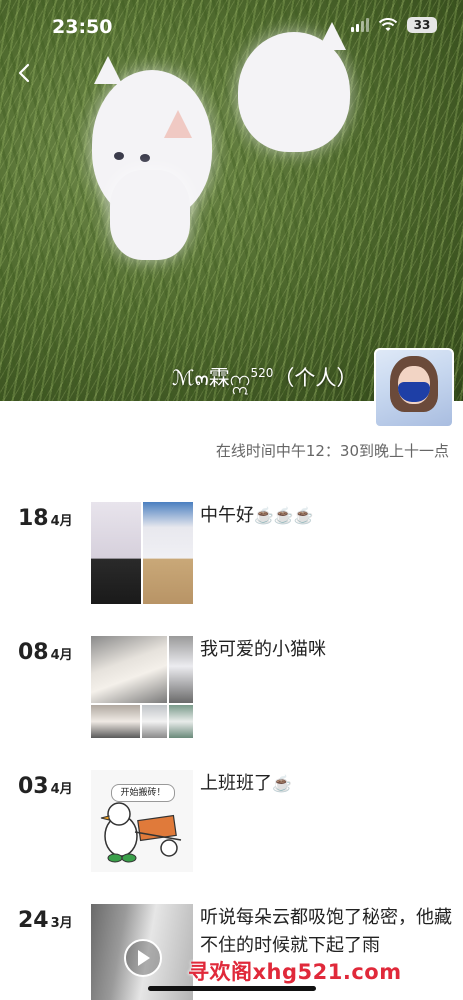  I want to click on post-day: 08, so click(33, 652).